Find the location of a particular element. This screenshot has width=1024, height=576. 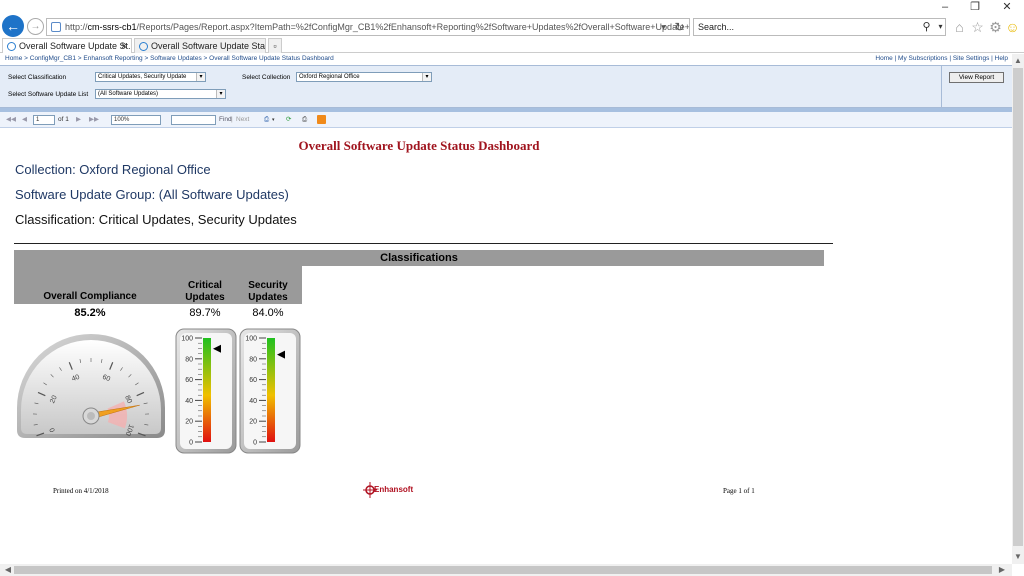

page-number-input: 1 is located at coordinates (44, 120).